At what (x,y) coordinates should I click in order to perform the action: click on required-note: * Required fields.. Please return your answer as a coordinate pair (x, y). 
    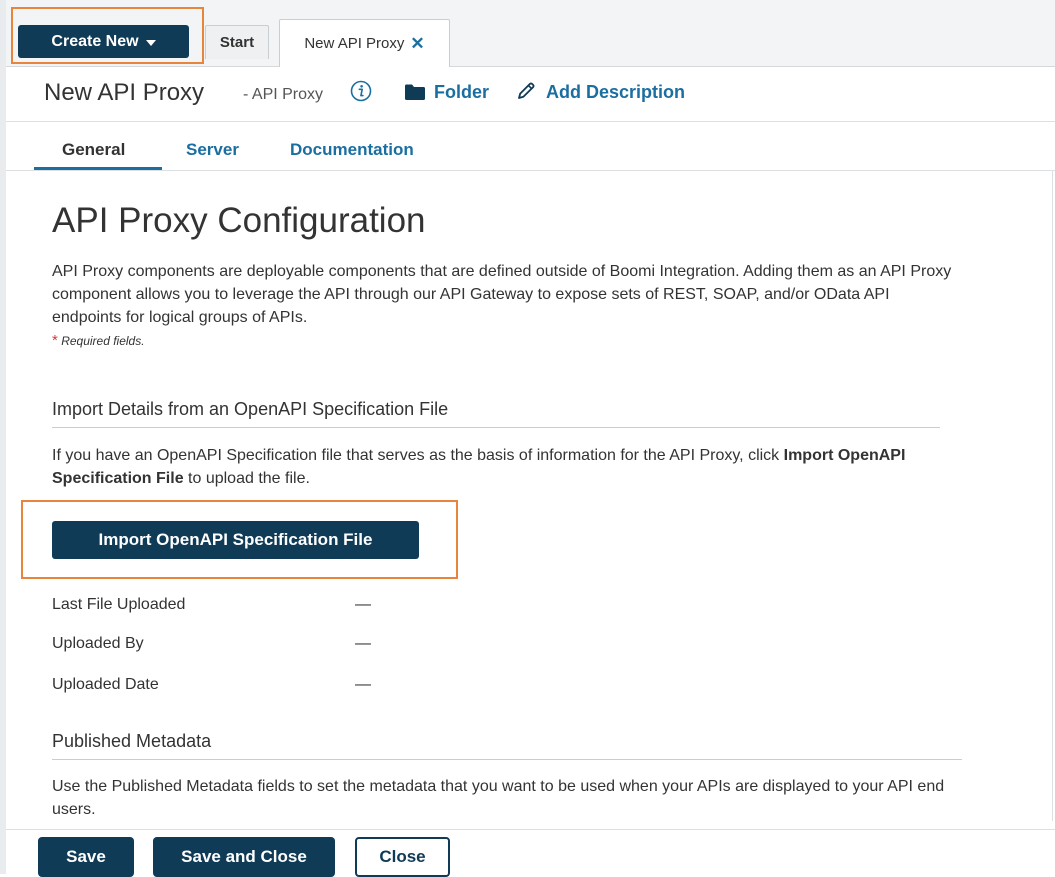
    Looking at the image, I should click on (98, 340).